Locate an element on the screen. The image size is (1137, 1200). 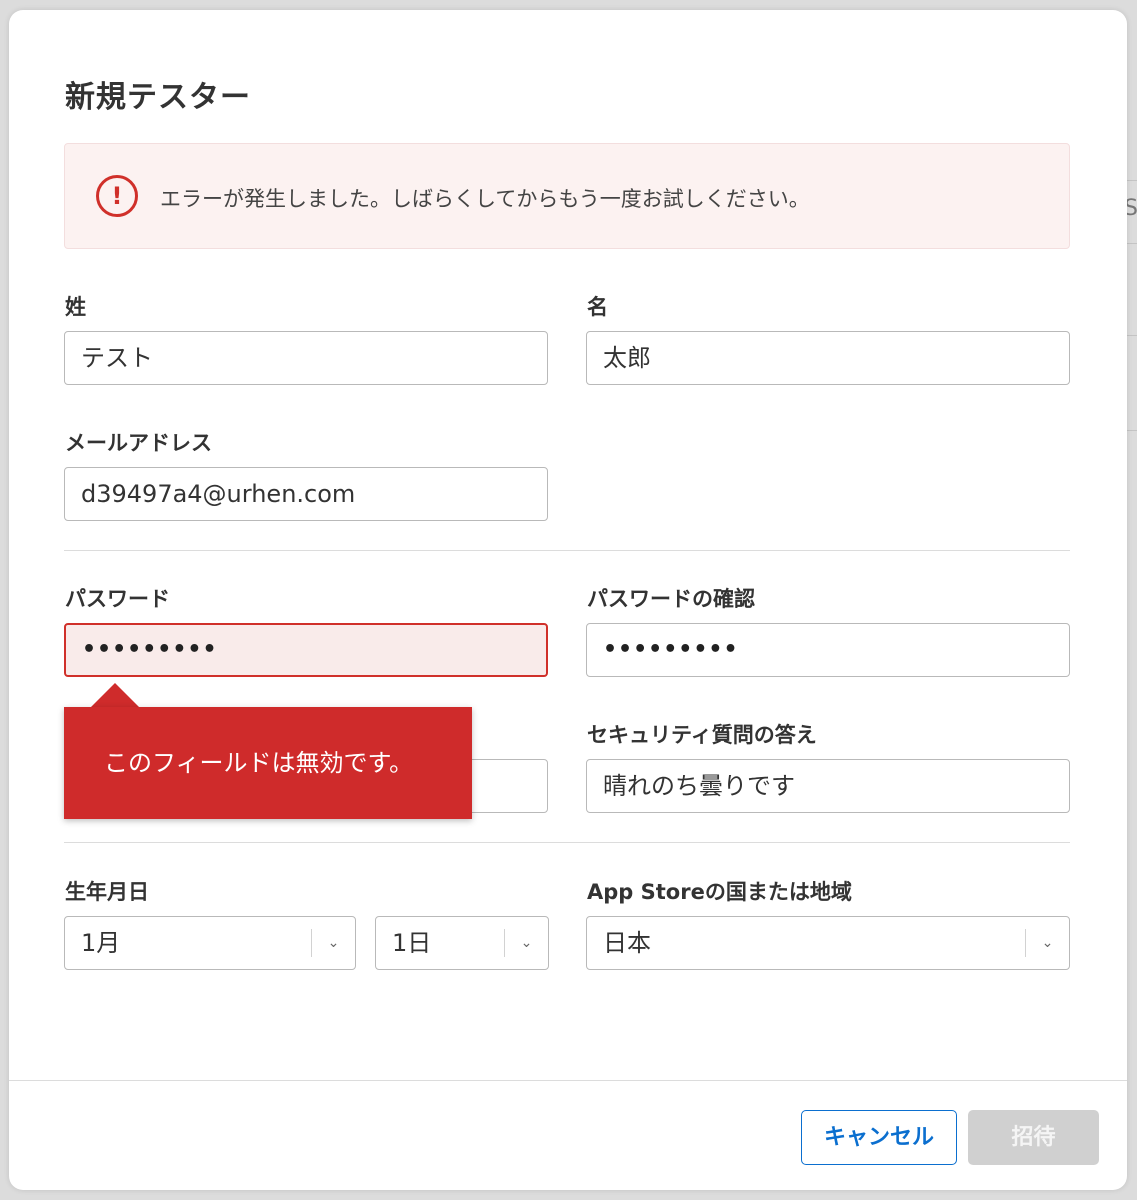
birthday-day-select: 1日 ⌄ is located at coordinates (462, 943).